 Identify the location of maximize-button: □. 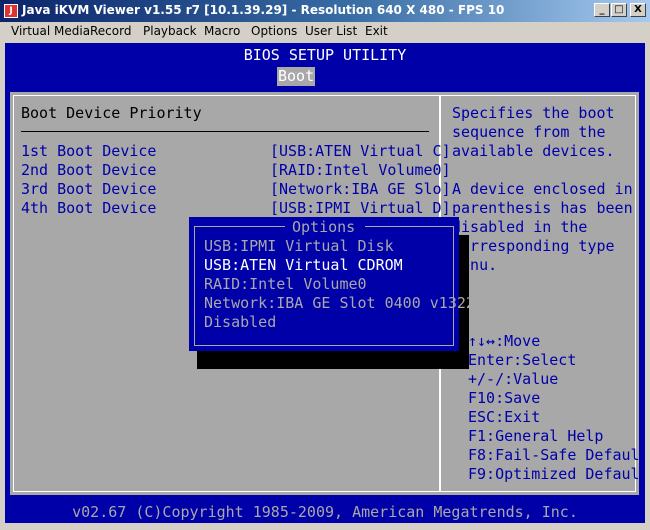
(619, 10).